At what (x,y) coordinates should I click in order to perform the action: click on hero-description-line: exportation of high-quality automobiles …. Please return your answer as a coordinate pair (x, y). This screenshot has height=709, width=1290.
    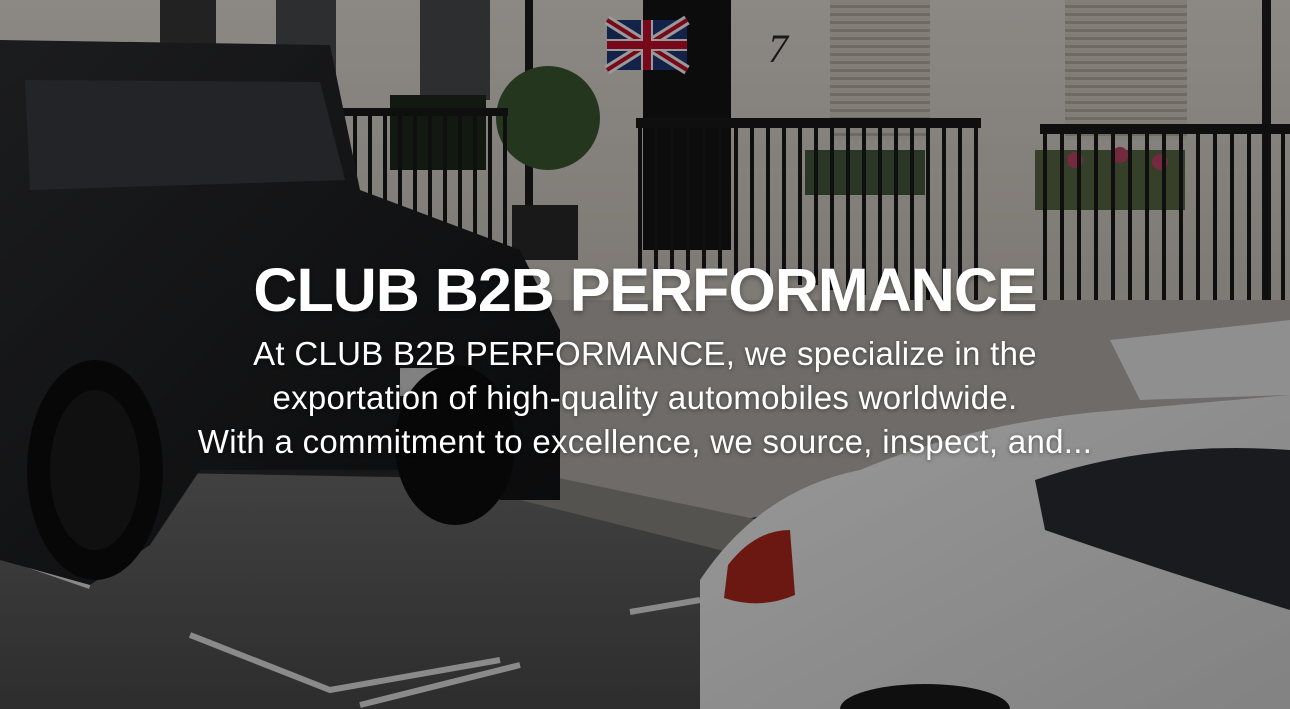
    Looking at the image, I should click on (645, 397).